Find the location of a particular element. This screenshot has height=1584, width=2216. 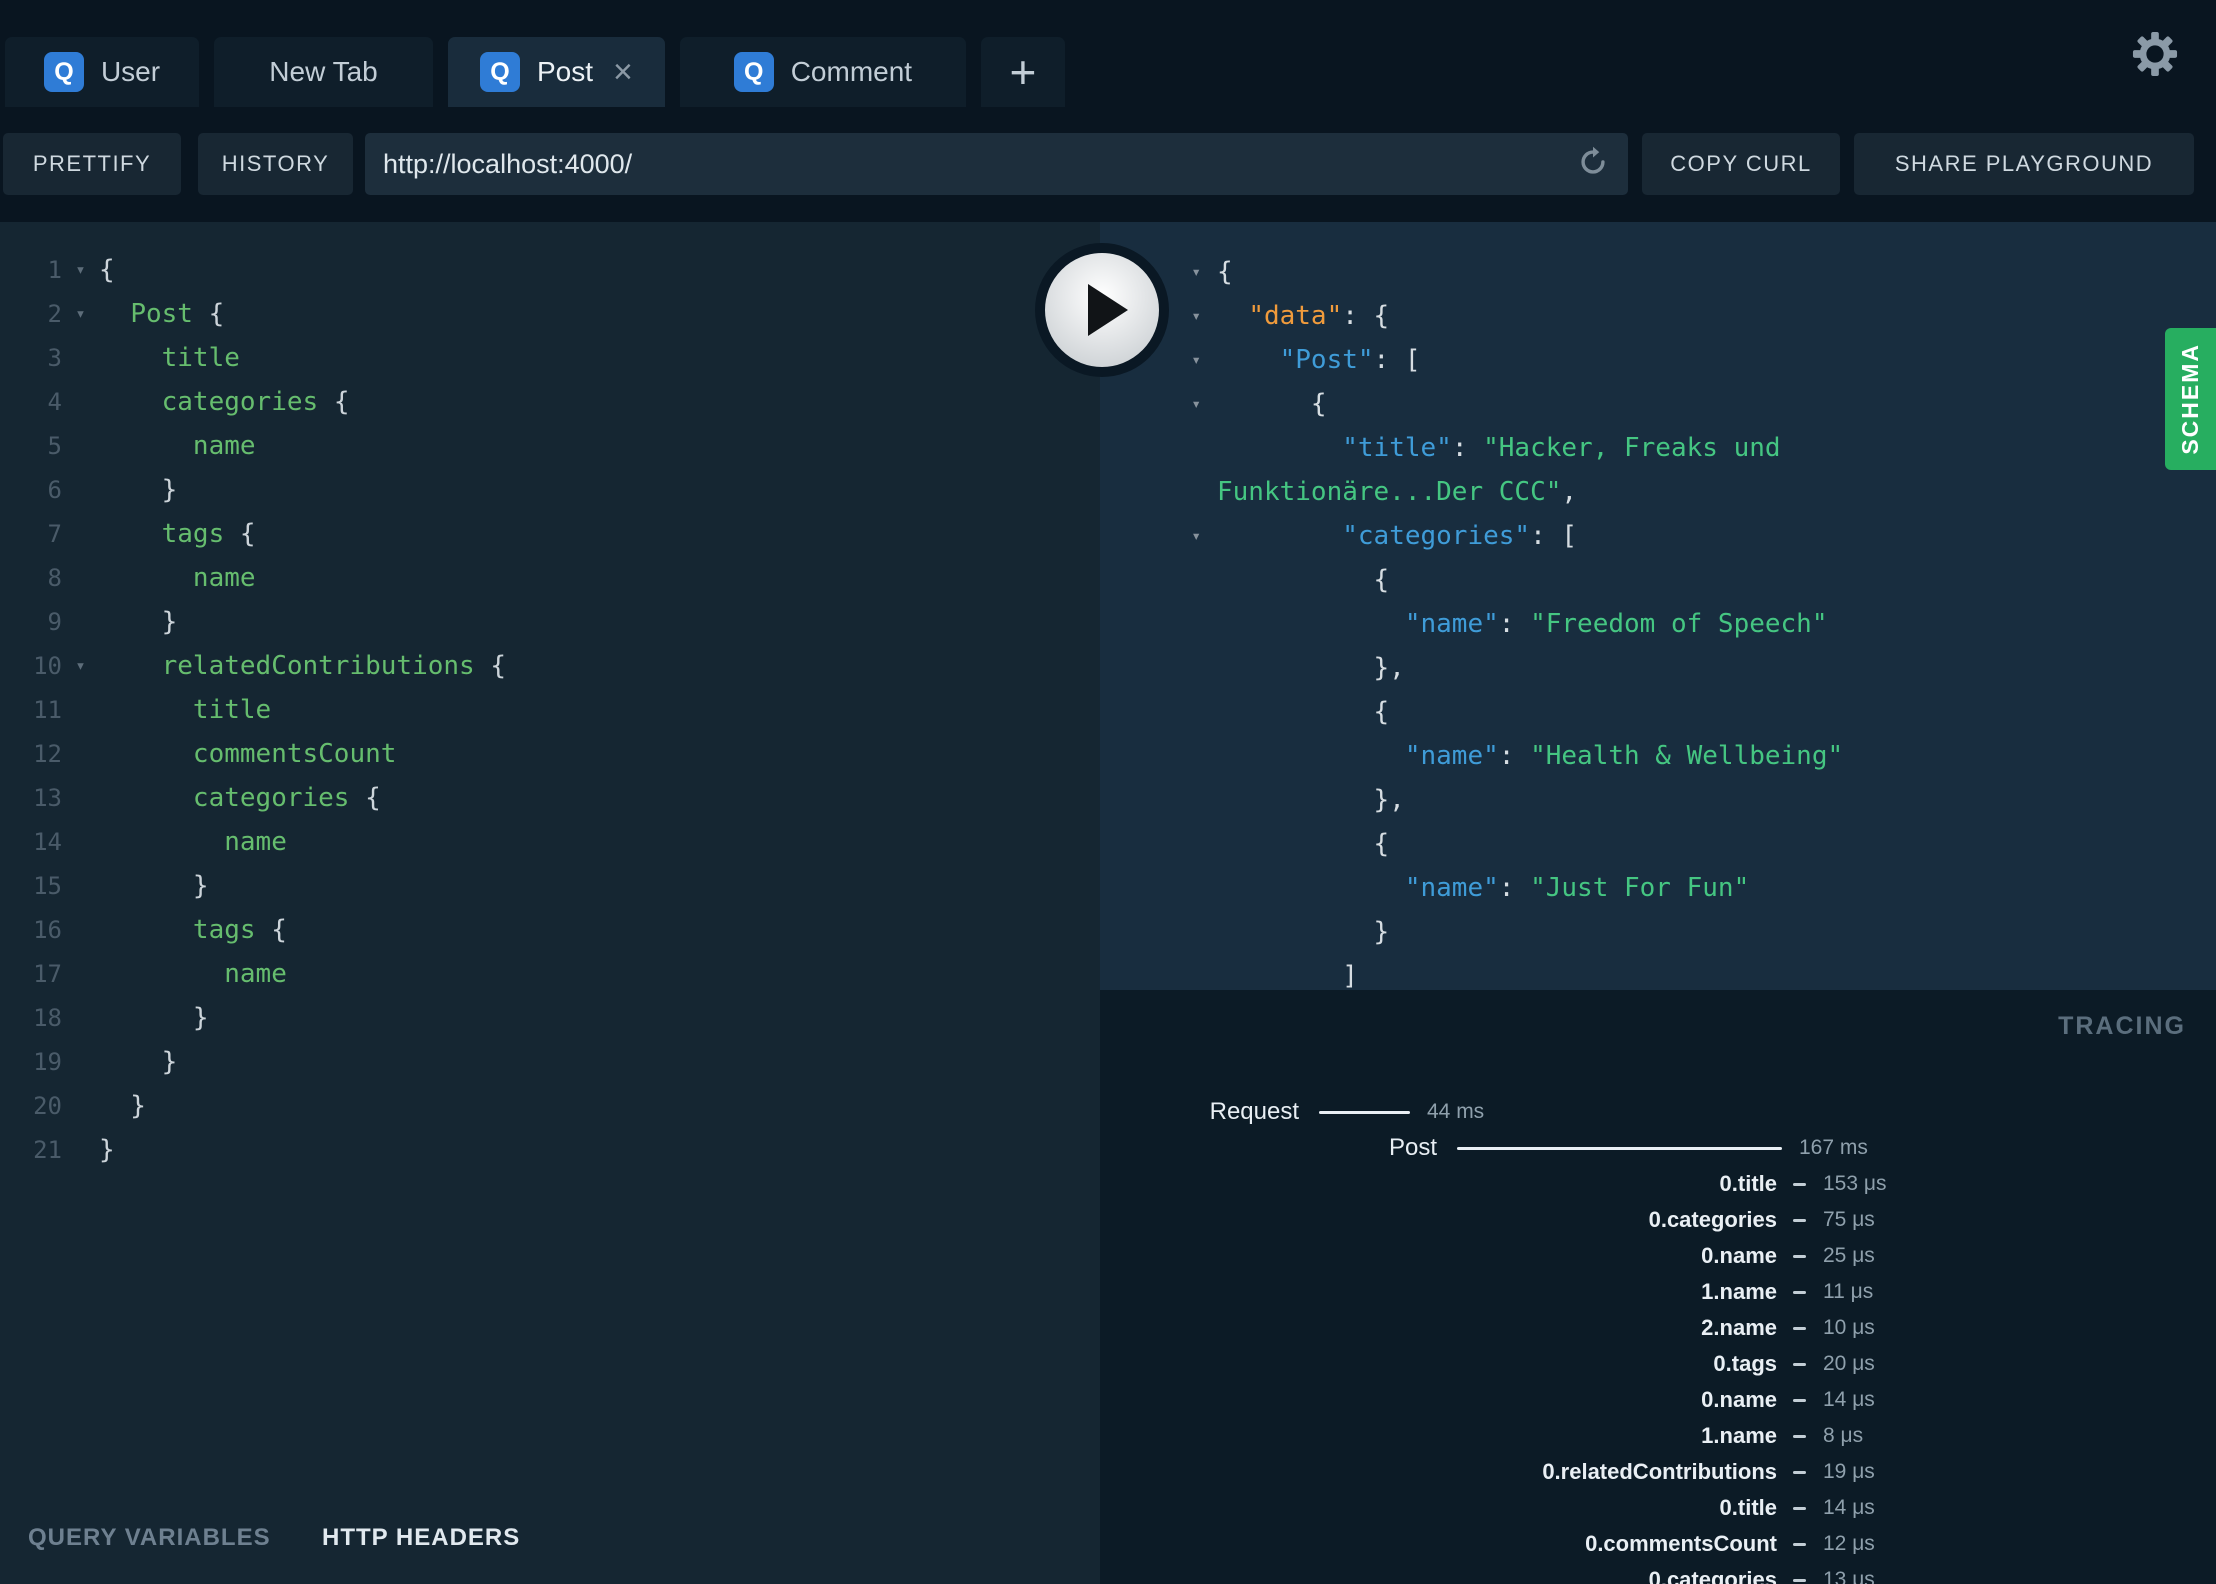

tracing-row: Request 44 ms is located at coordinates (1658, 1112).